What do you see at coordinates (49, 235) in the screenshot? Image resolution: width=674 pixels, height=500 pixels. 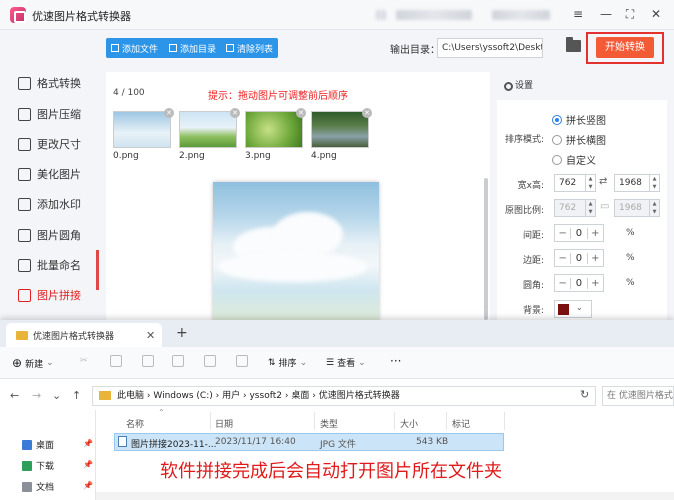 I see `sidebar-item-rounded-corner: 图片圆角` at bounding box center [49, 235].